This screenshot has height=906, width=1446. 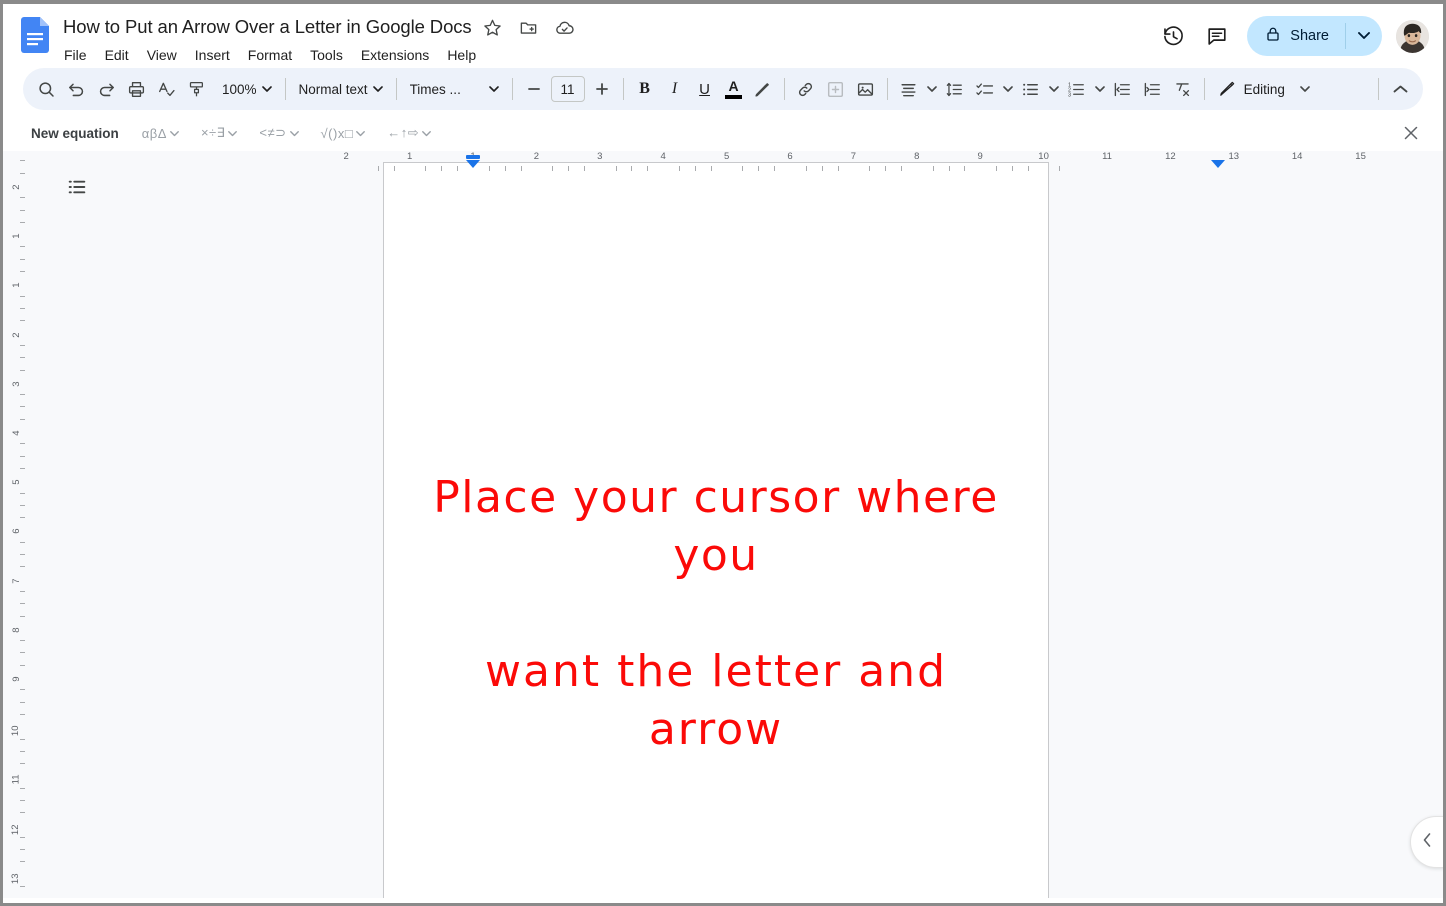 I want to click on editing-mode-dropdown-caret-icon, so click(x=1305, y=89).